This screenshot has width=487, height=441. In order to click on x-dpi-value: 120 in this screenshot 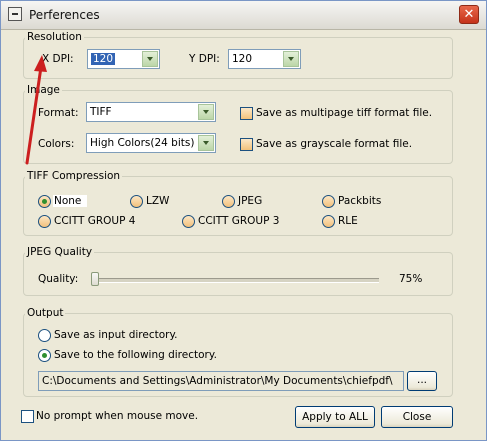, I will do `click(103, 59)`.